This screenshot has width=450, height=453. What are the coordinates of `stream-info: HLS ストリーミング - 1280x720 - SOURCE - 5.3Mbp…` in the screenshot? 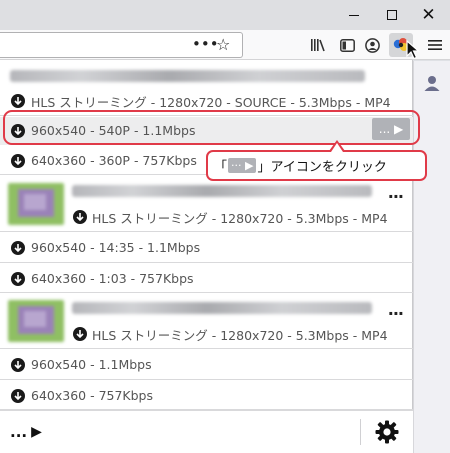 It's located at (211, 102).